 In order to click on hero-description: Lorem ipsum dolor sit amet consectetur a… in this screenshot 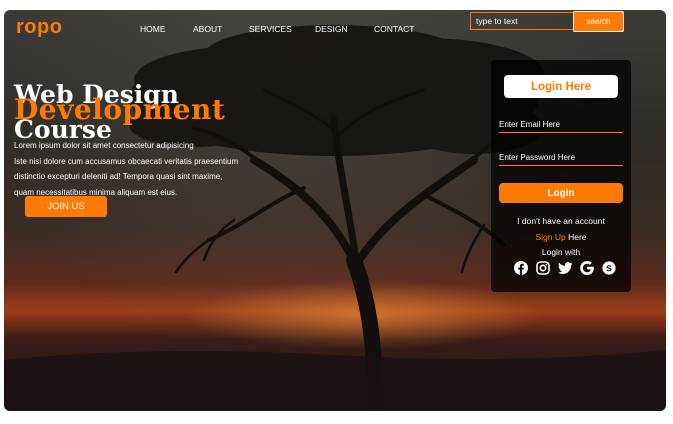, I will do `click(139, 169)`.